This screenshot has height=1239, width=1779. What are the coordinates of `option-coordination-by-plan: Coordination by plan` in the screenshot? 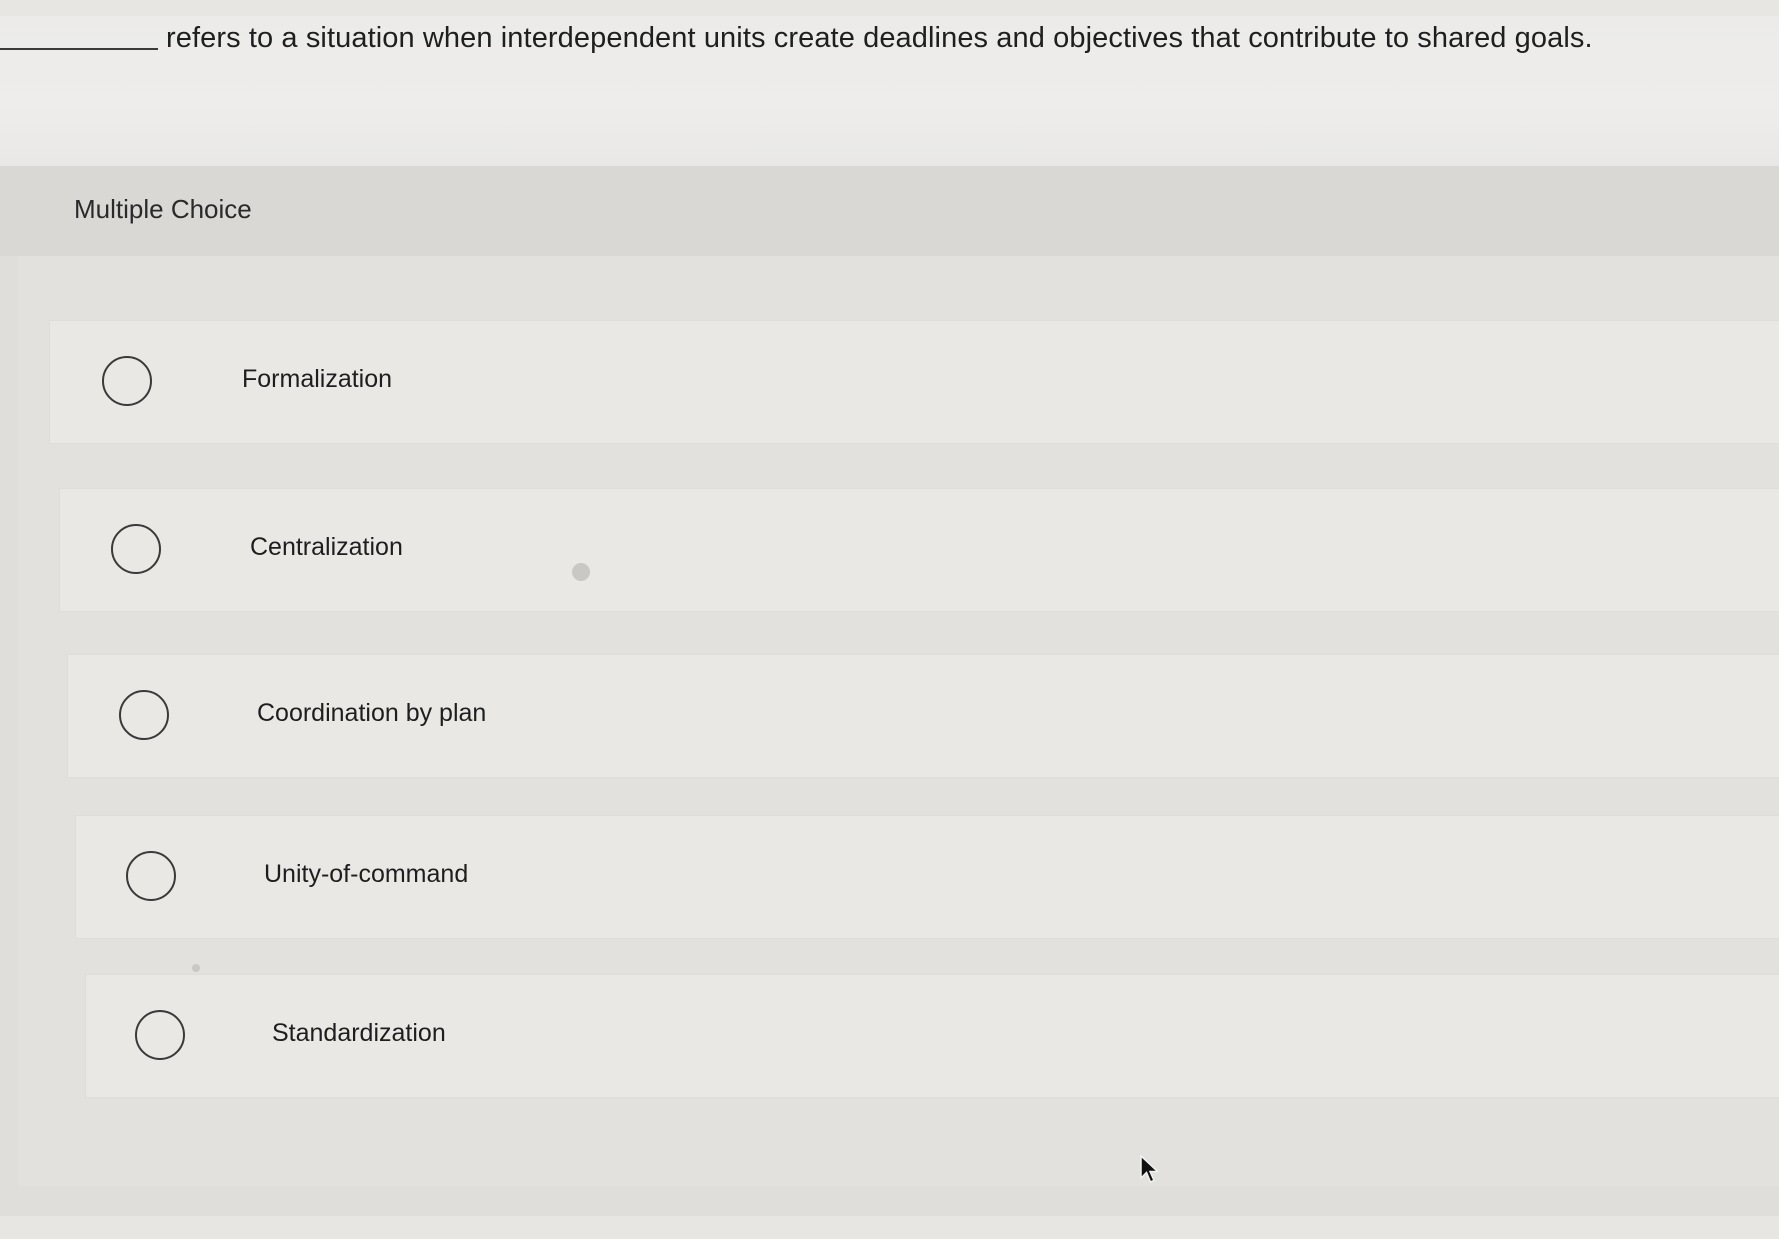 It's located at (923, 716).